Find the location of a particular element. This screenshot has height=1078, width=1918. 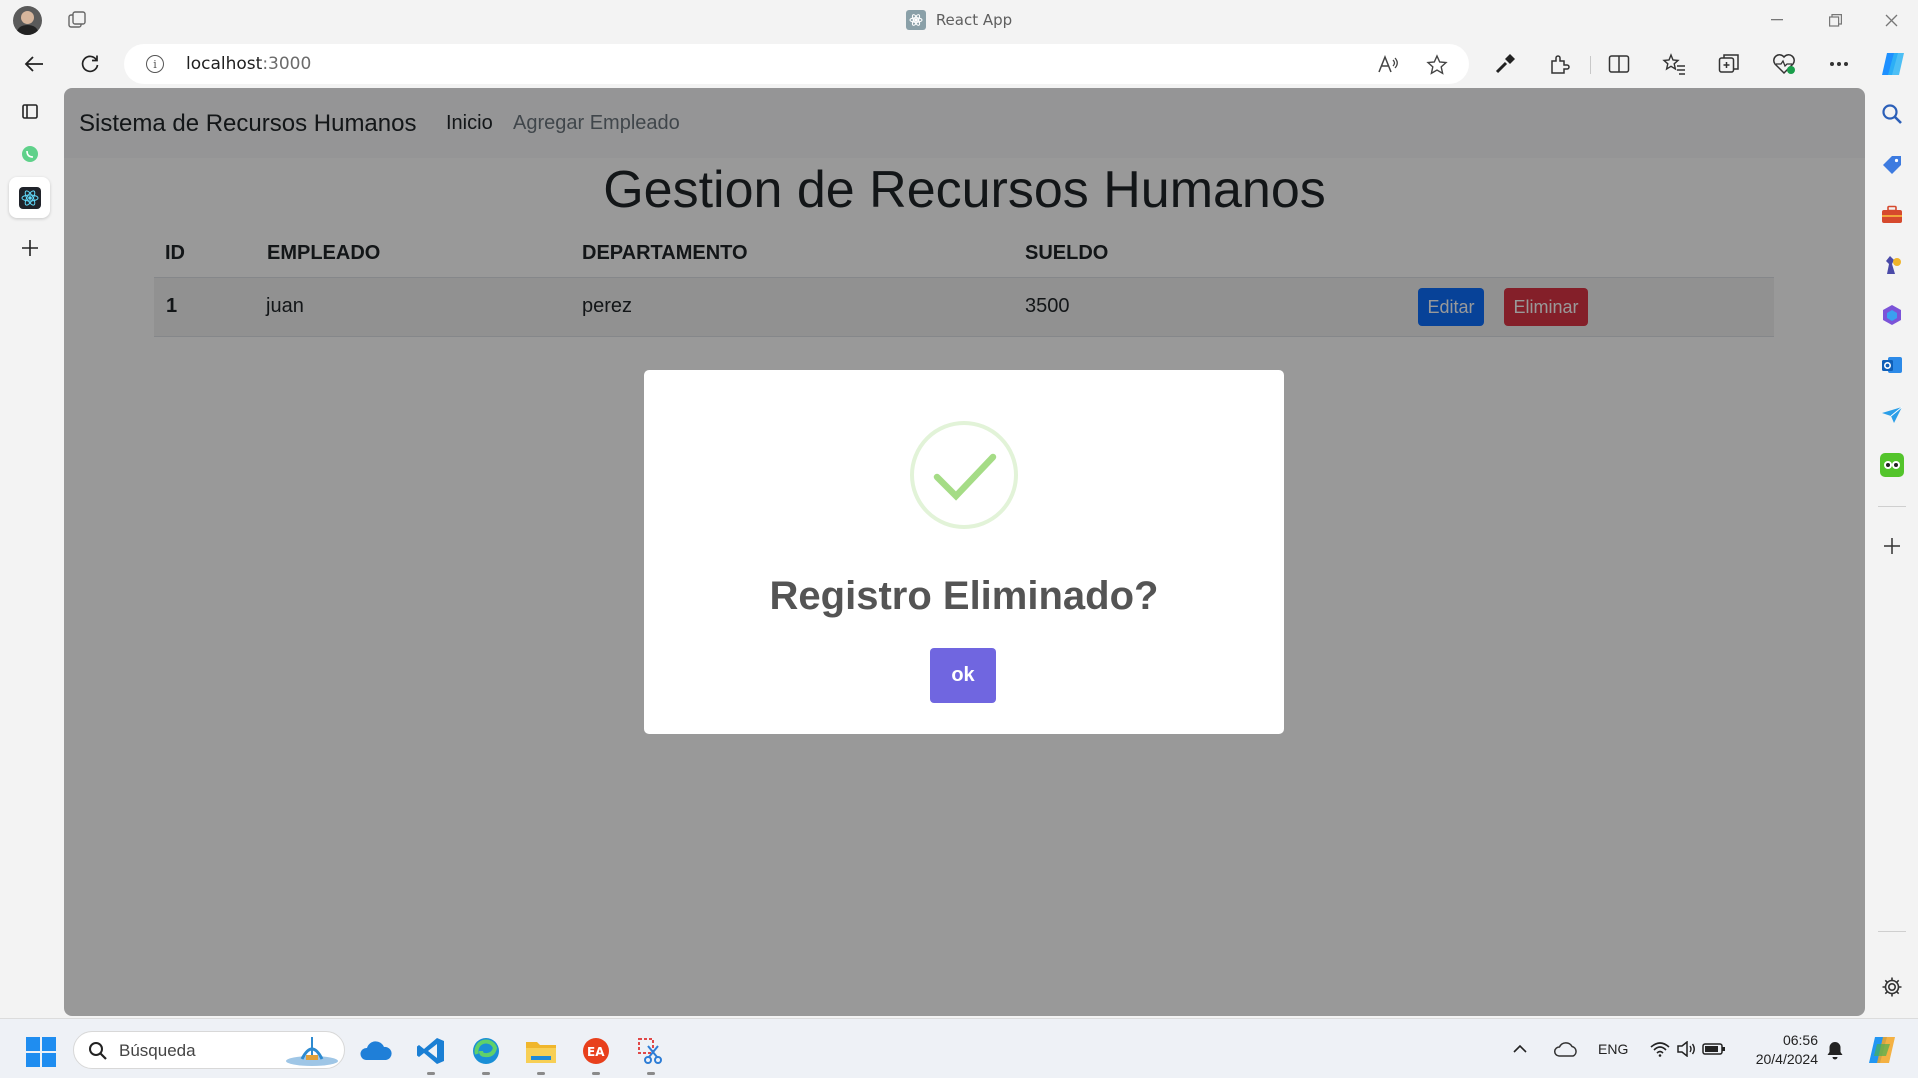

tab-whatsapp is located at coordinates (29, 153).